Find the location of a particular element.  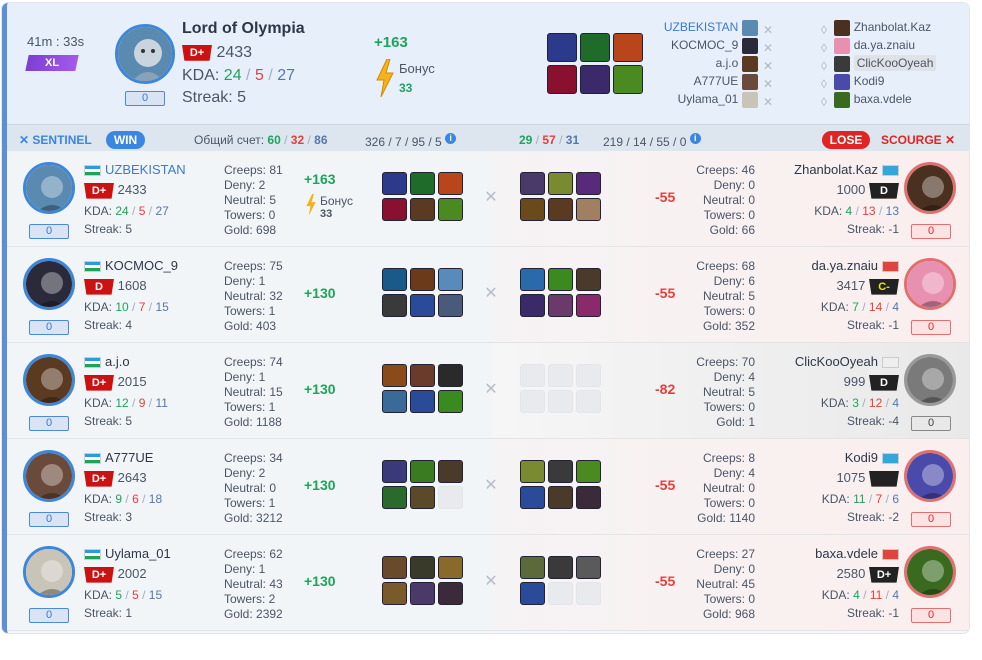

mvp-name: Lord of Olympia is located at coordinates (243, 29).